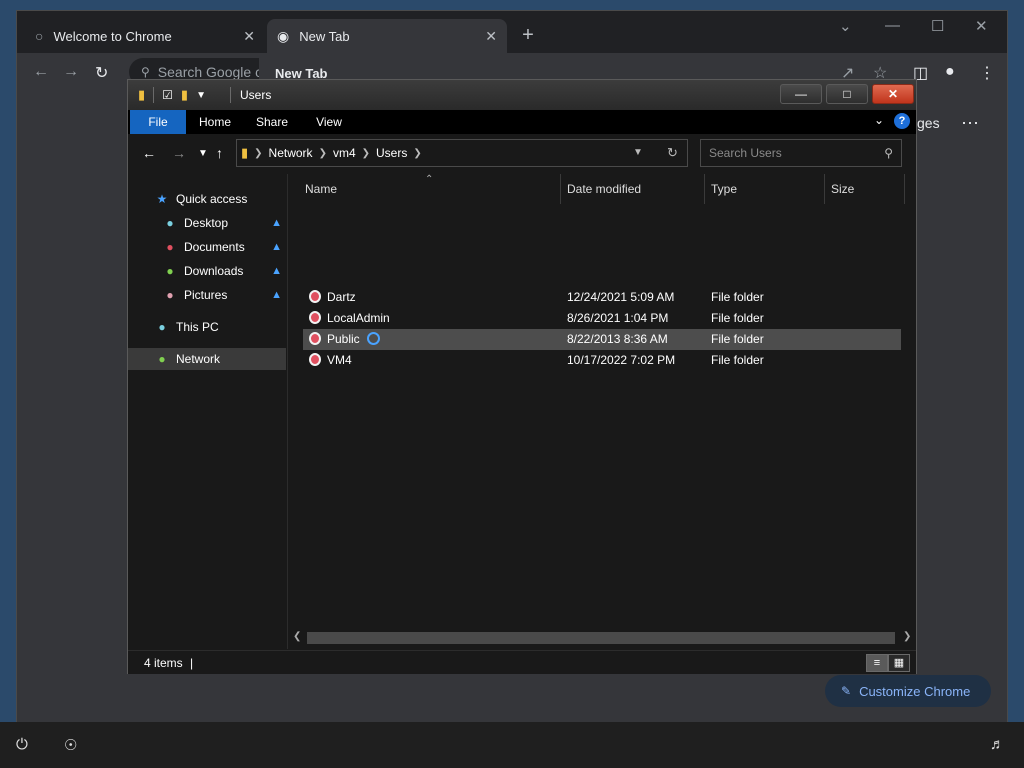  Describe the element at coordinates (845, 26) in the screenshot. I see `tab-search-icon: ⌄` at that location.